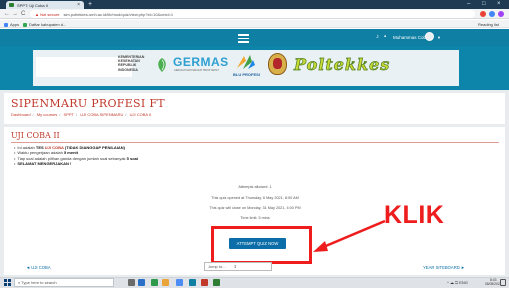 This screenshot has width=509, height=288. I want to click on browser-tab: SPPT: Uji Coba II ×, so click(45, 5).